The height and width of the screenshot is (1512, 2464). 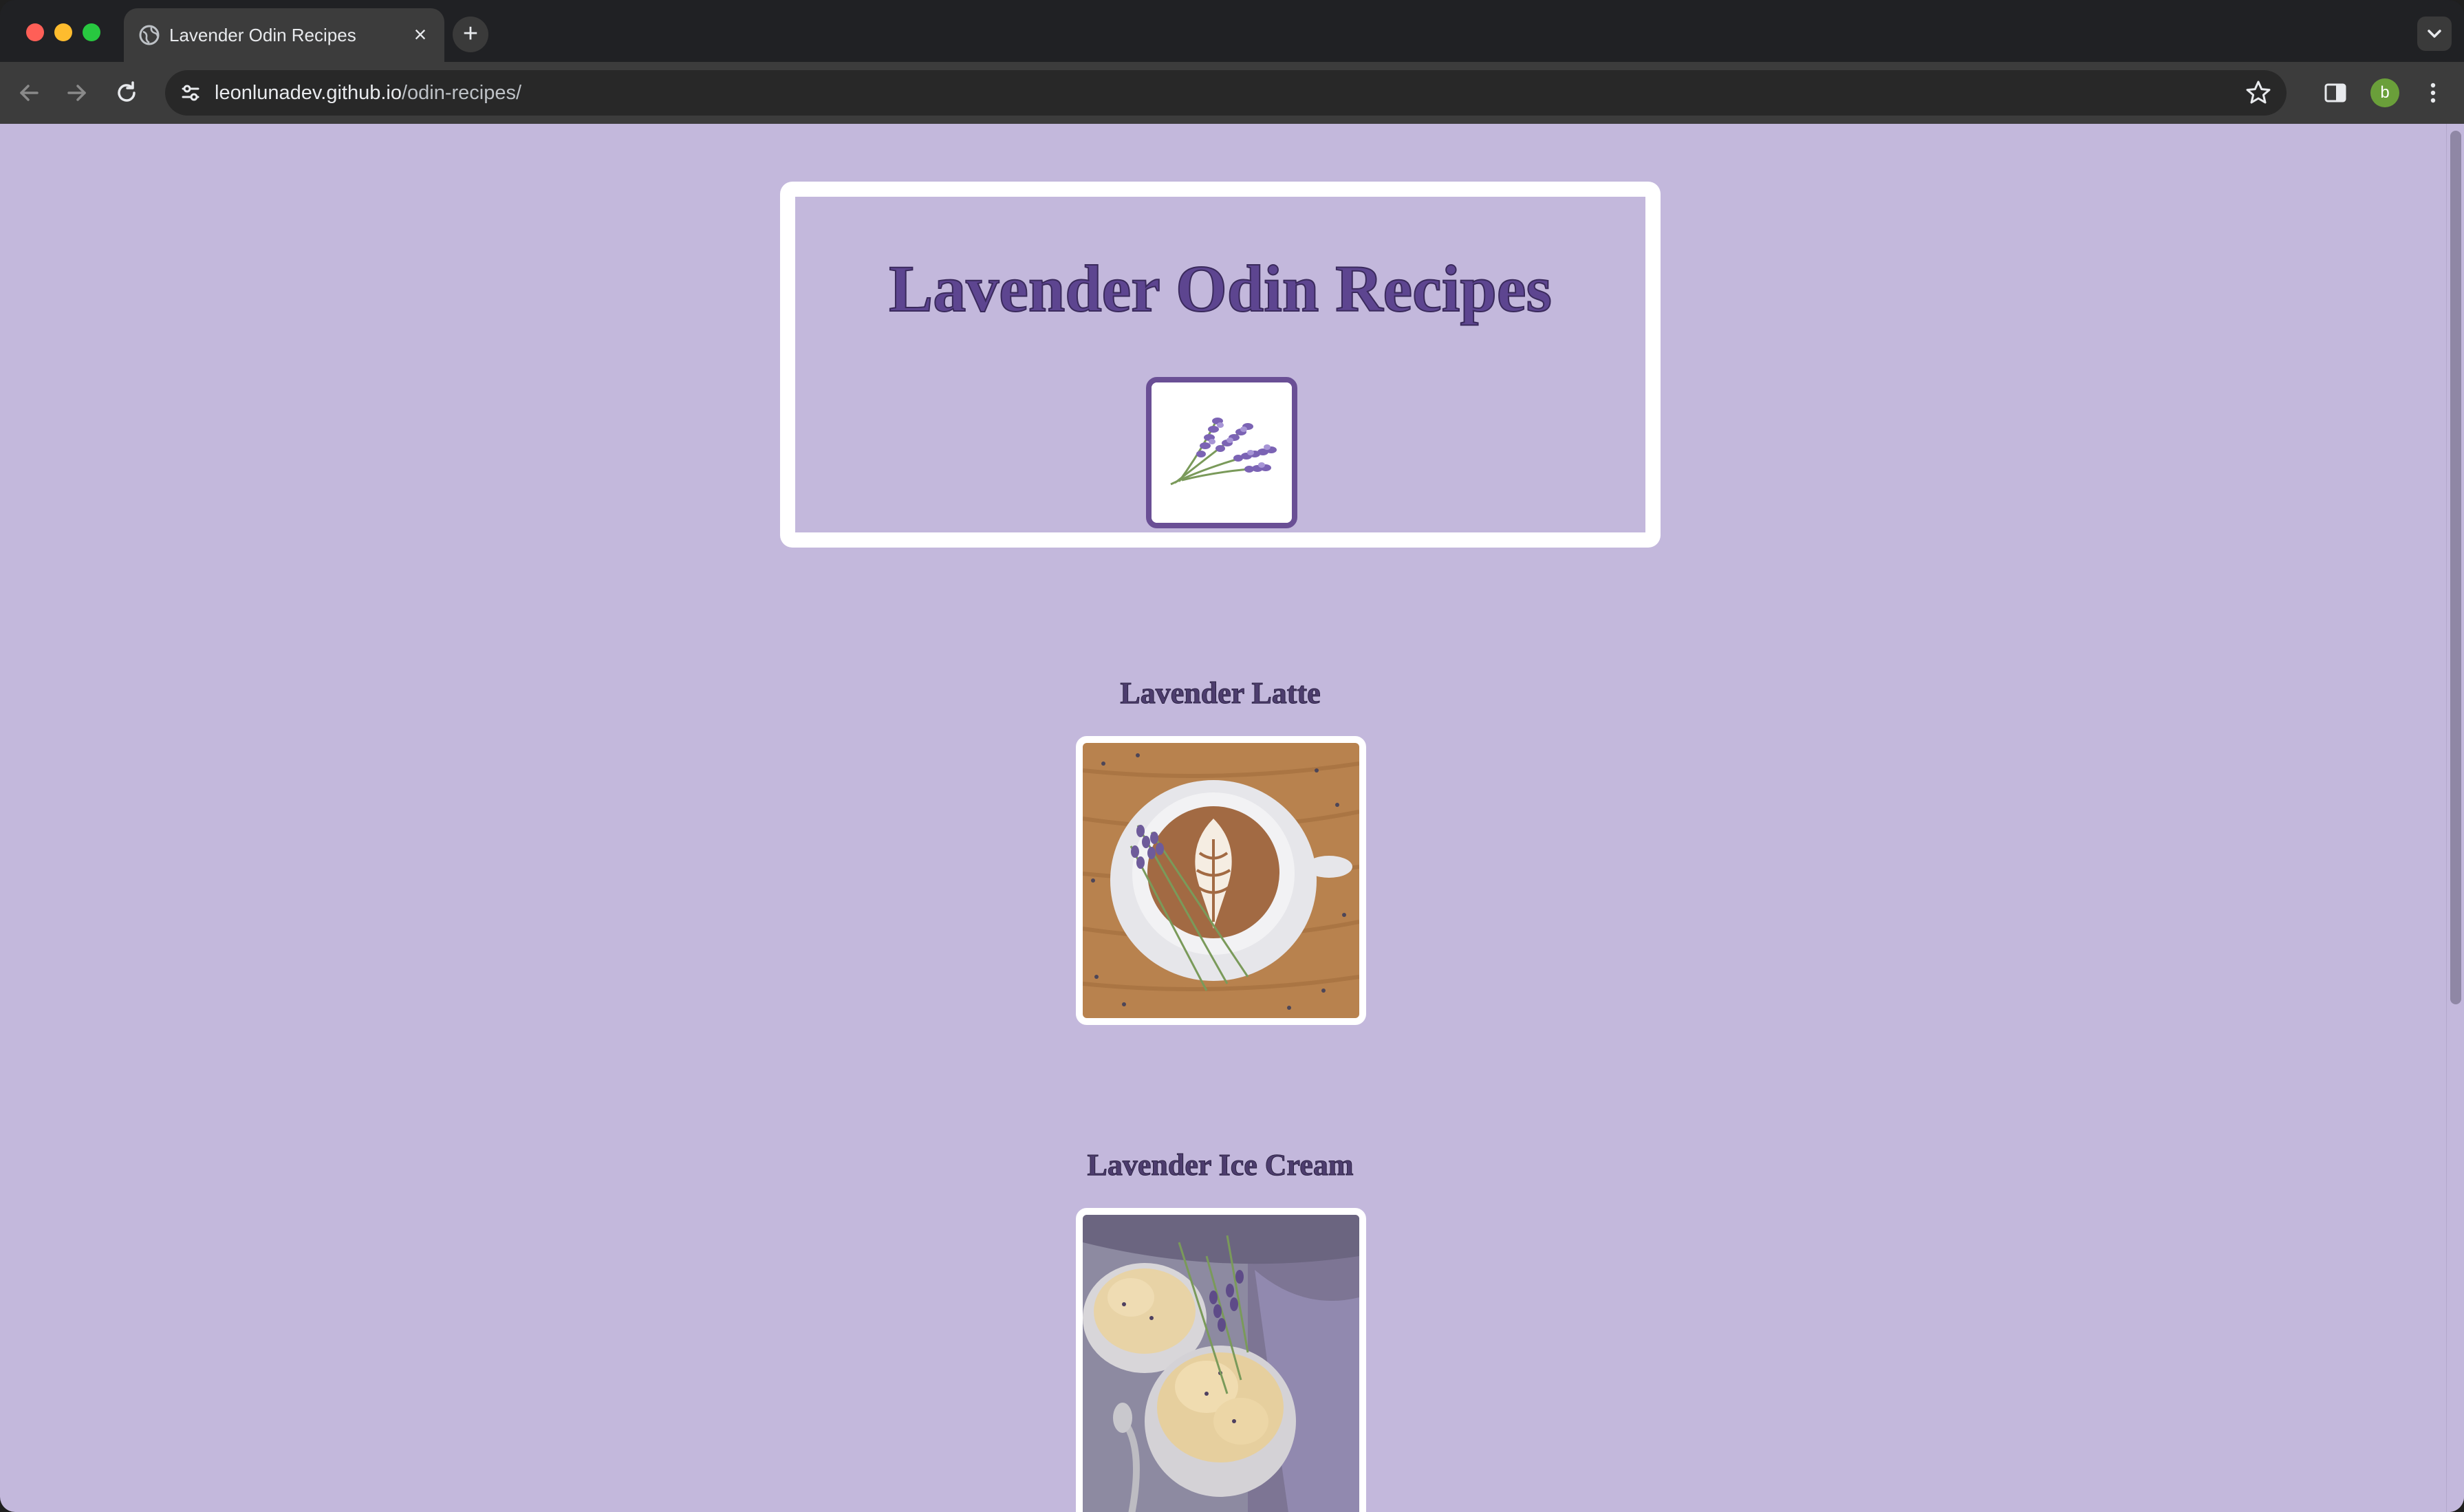 I want to click on address-bar: leonlunadev.github.io/odin-recipes/, so click(x=1226, y=93).